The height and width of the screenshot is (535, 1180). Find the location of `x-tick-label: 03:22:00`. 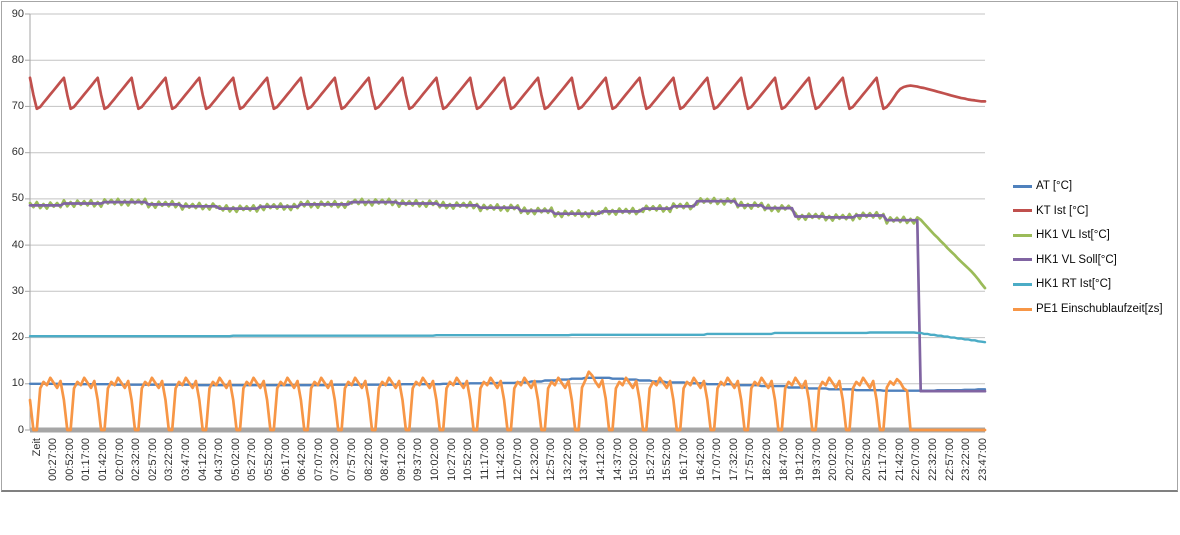

x-tick-label: 03:22:00 is located at coordinates (169, 459).